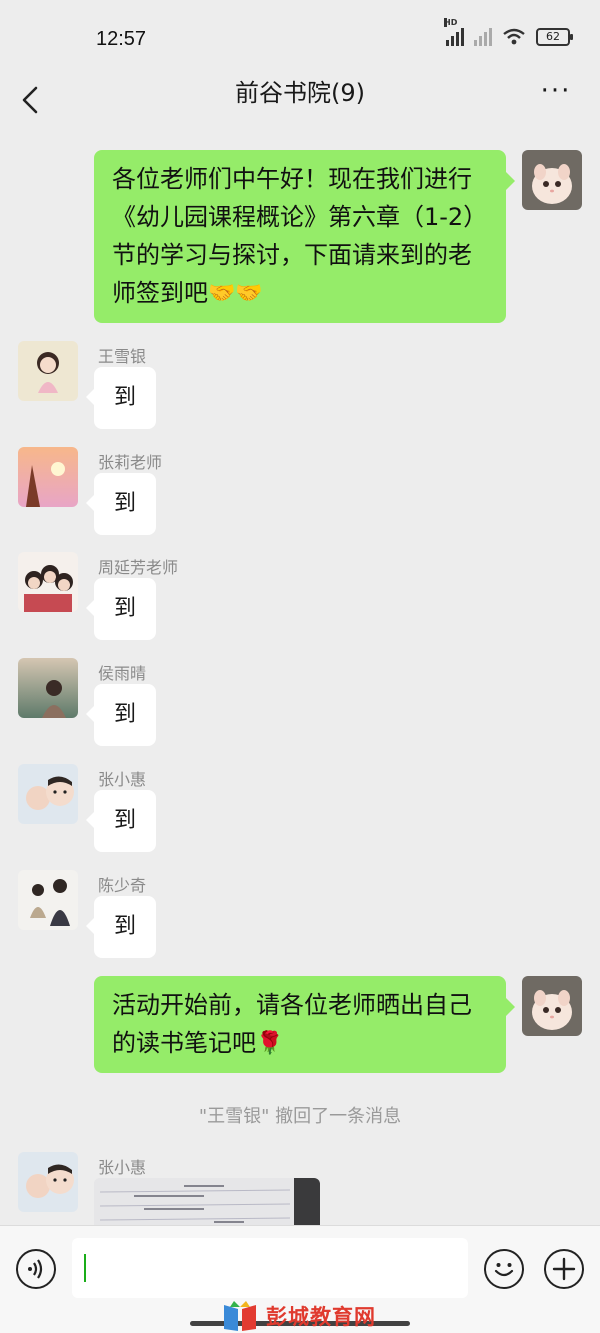 This screenshot has width=600, height=1333. I want to click on watermark: 彭城教育网, so click(298, 1316).